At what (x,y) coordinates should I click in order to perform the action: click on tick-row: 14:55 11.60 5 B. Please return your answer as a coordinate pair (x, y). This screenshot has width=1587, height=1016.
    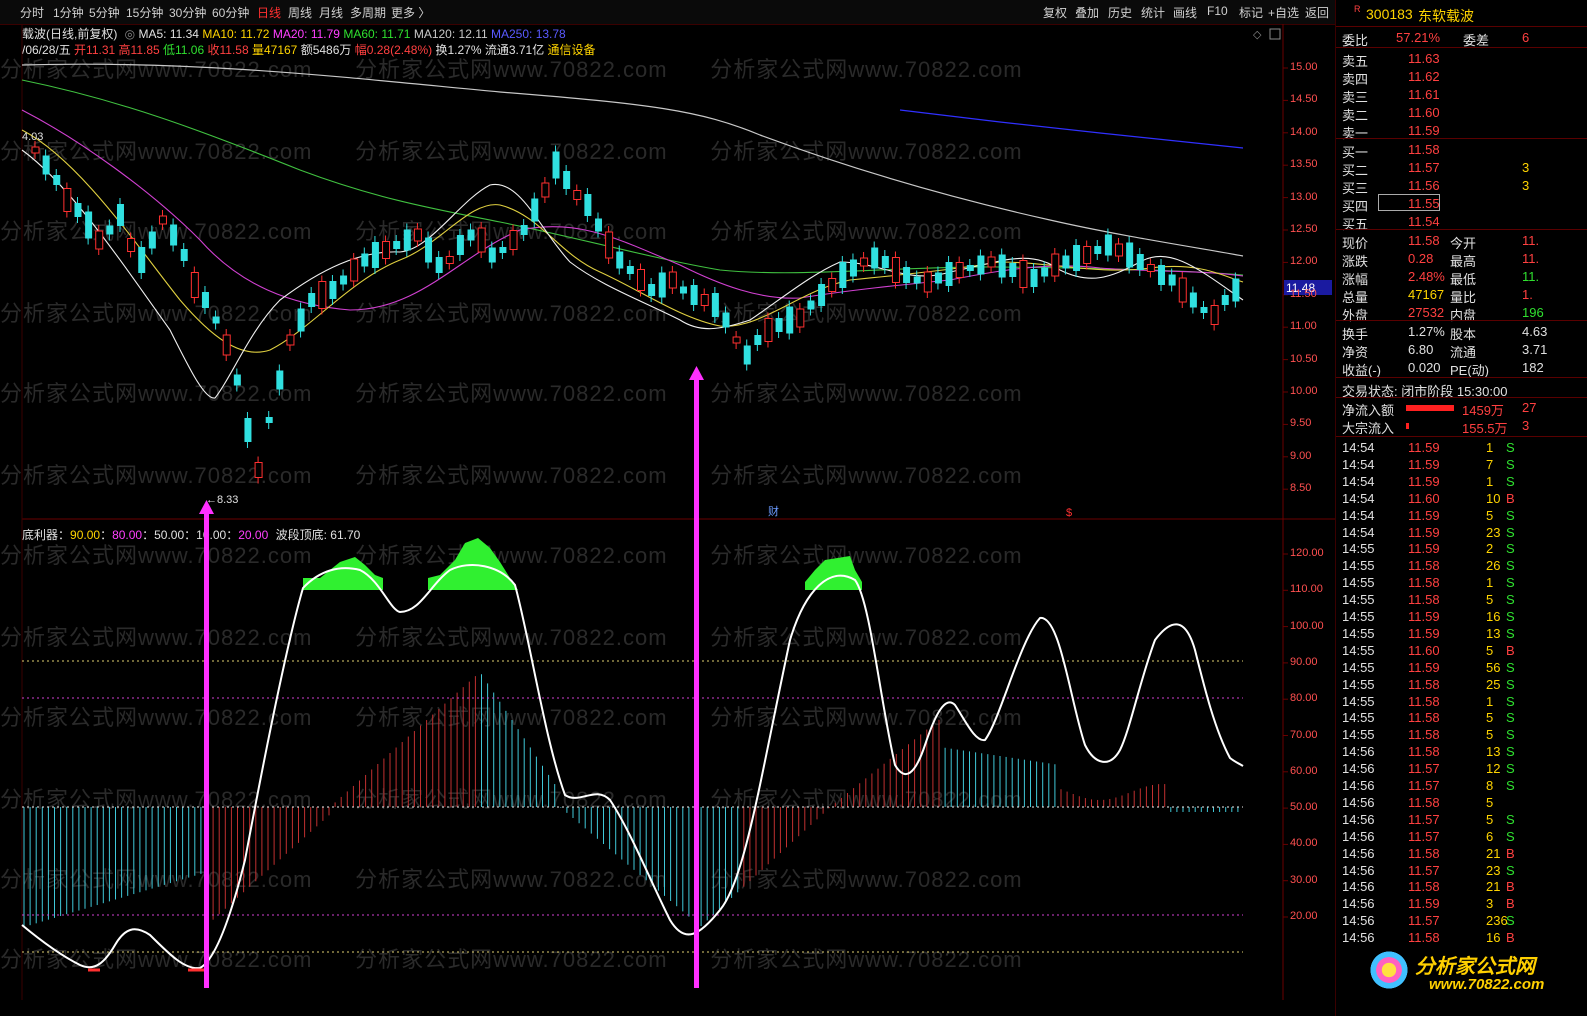
    Looking at the image, I should click on (1461, 651).